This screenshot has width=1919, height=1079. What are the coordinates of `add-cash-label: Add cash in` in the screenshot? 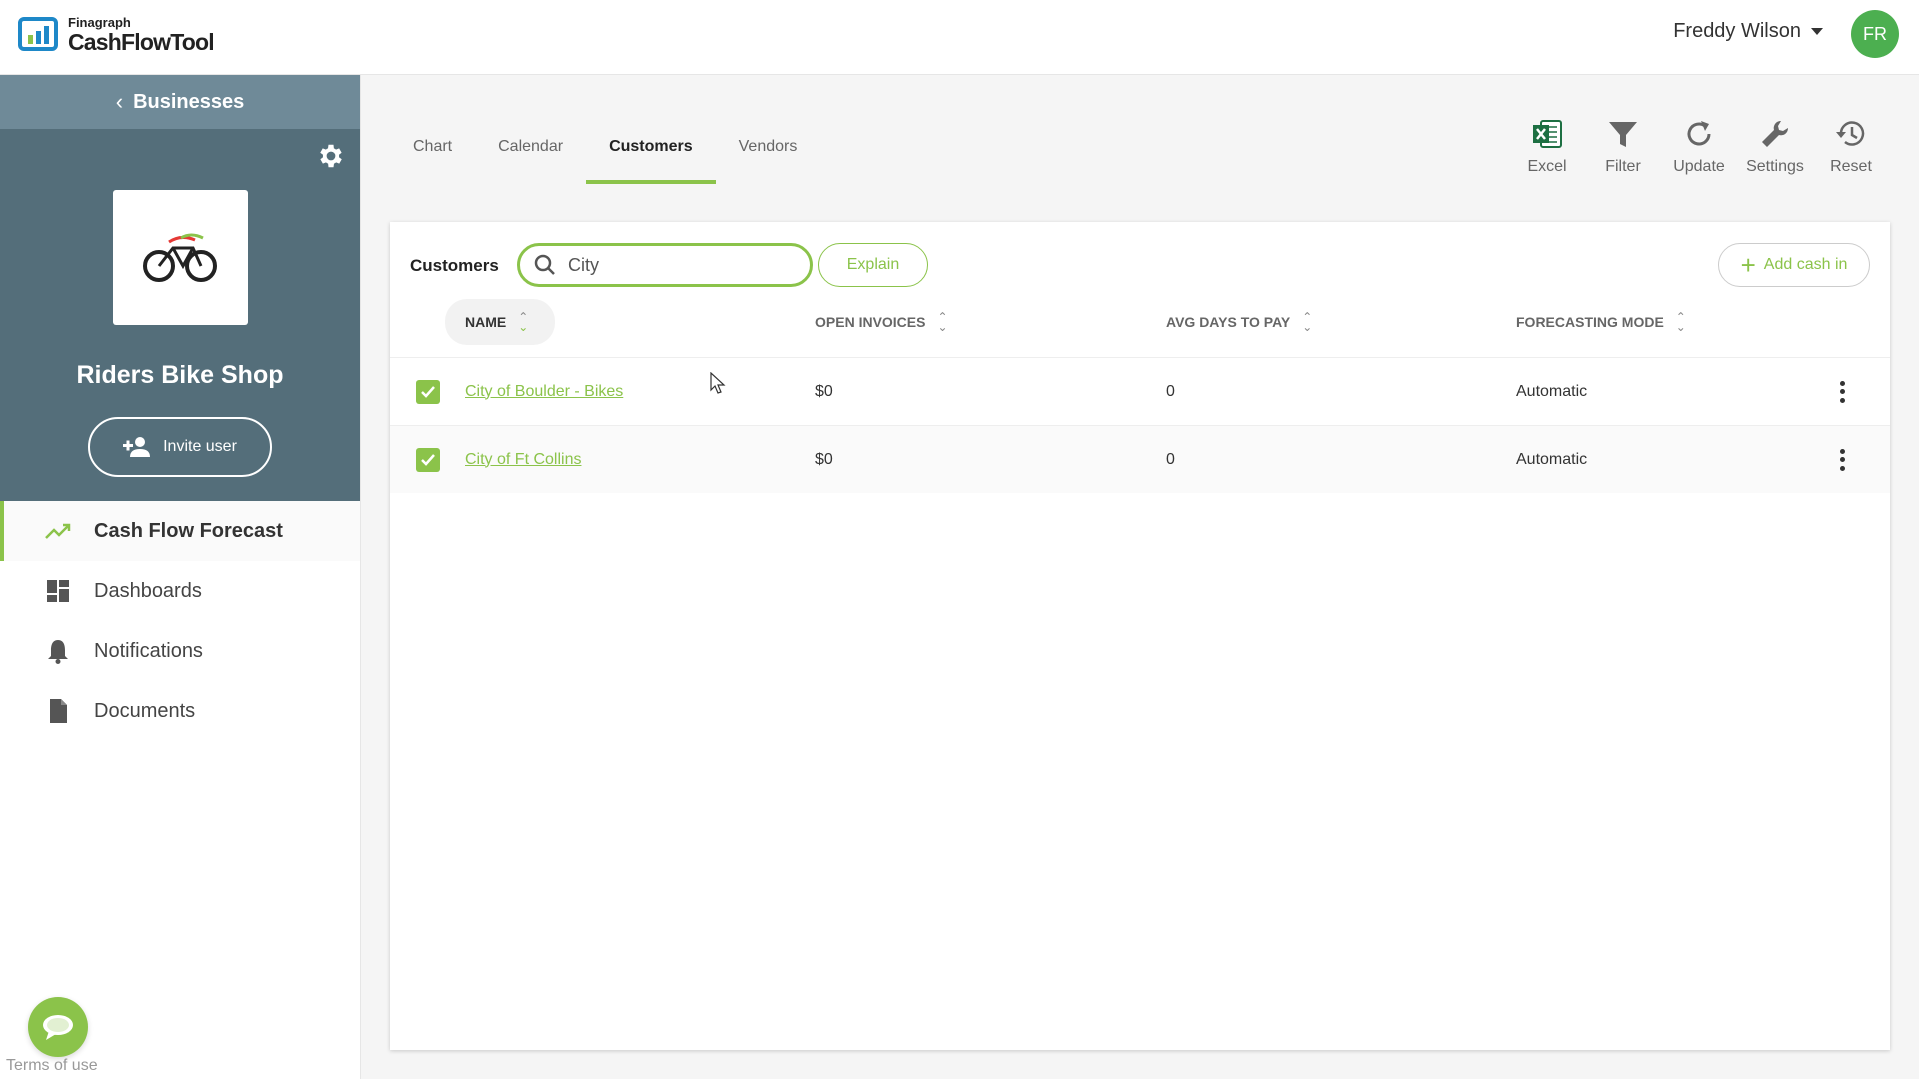 It's located at (1805, 264).